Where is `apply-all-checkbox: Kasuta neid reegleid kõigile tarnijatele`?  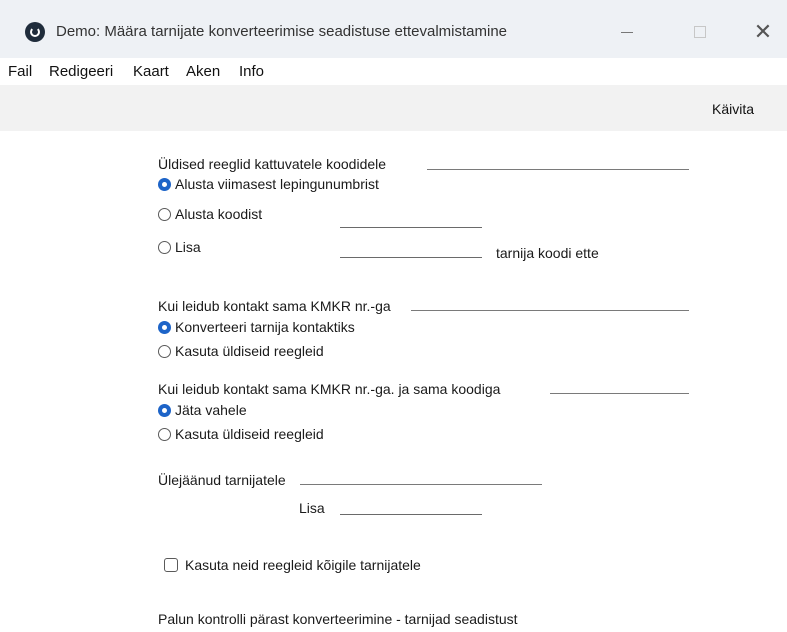
apply-all-checkbox: Kasuta neid reegleid kõigile tarnijatele is located at coordinates (292, 565).